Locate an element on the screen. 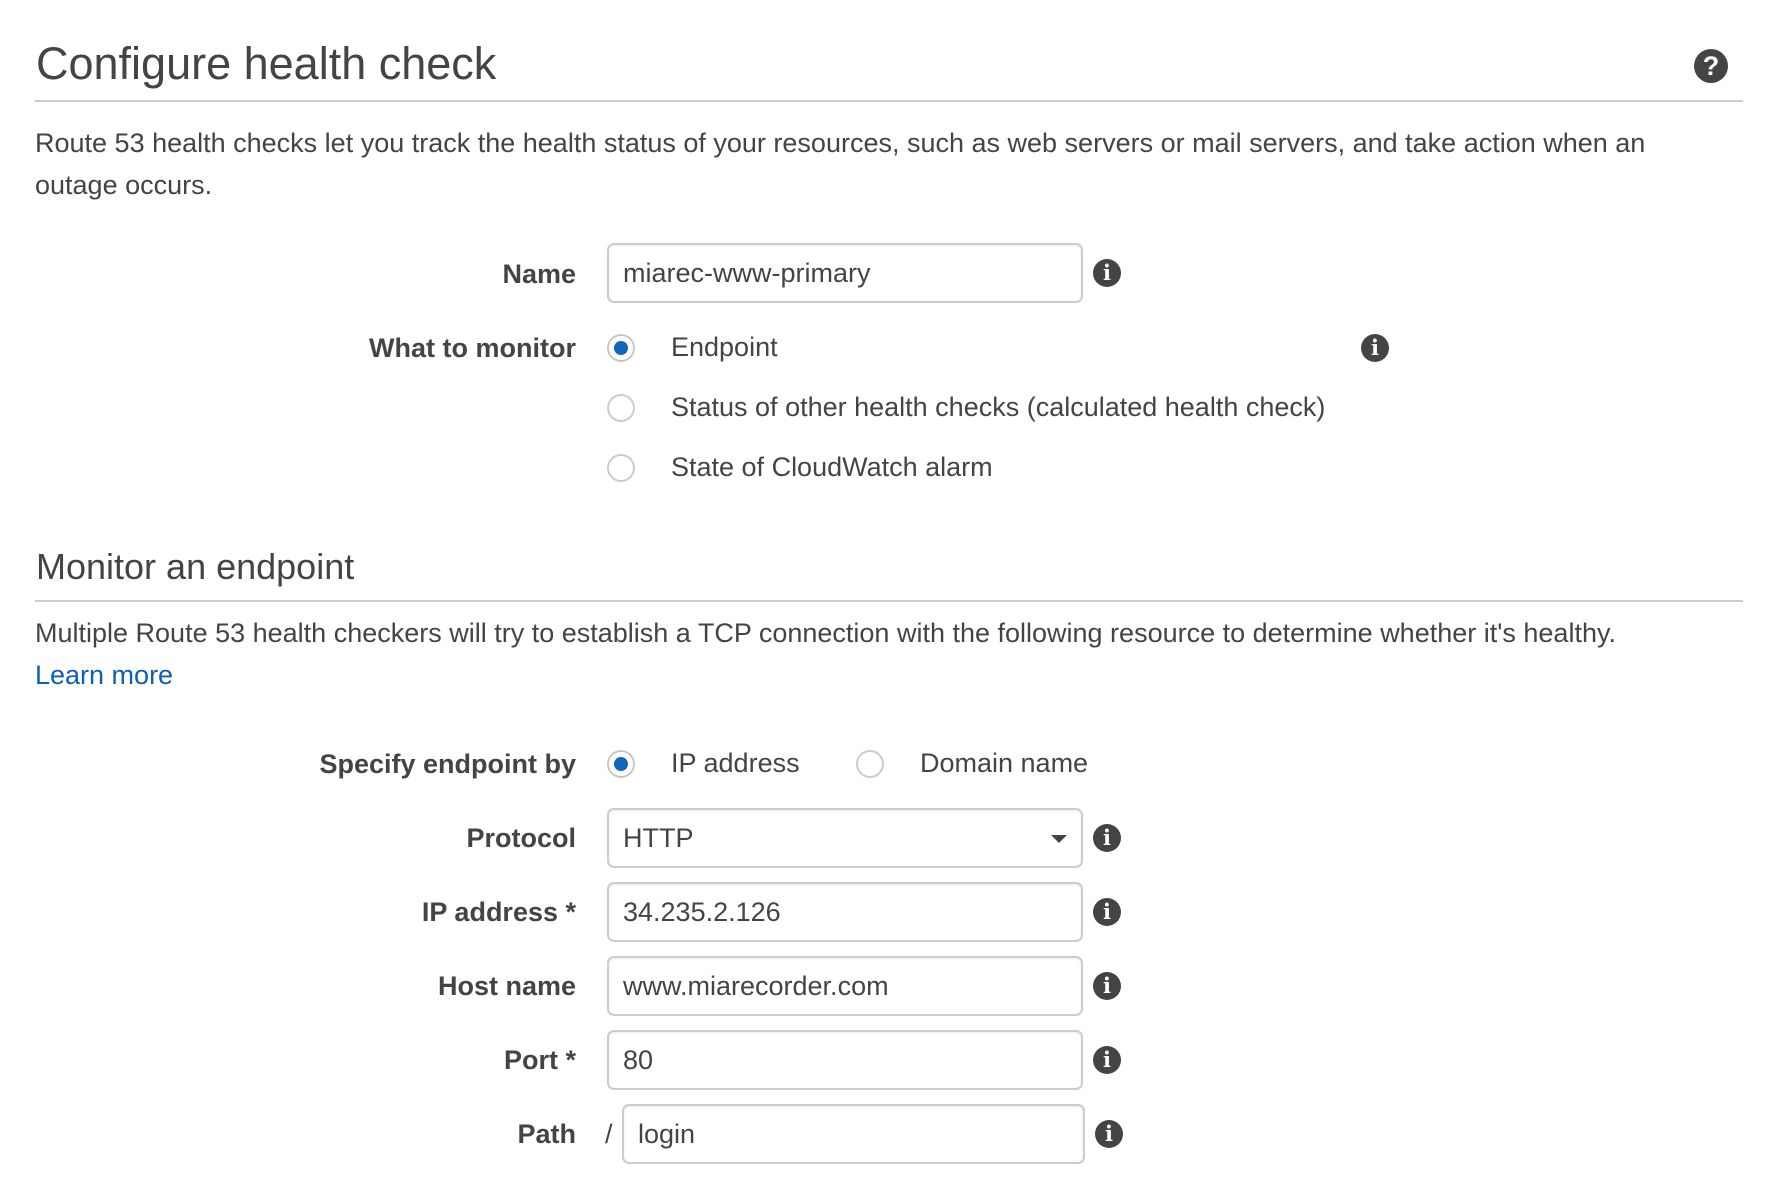  ip-address-info-icon: i is located at coordinates (1107, 912).